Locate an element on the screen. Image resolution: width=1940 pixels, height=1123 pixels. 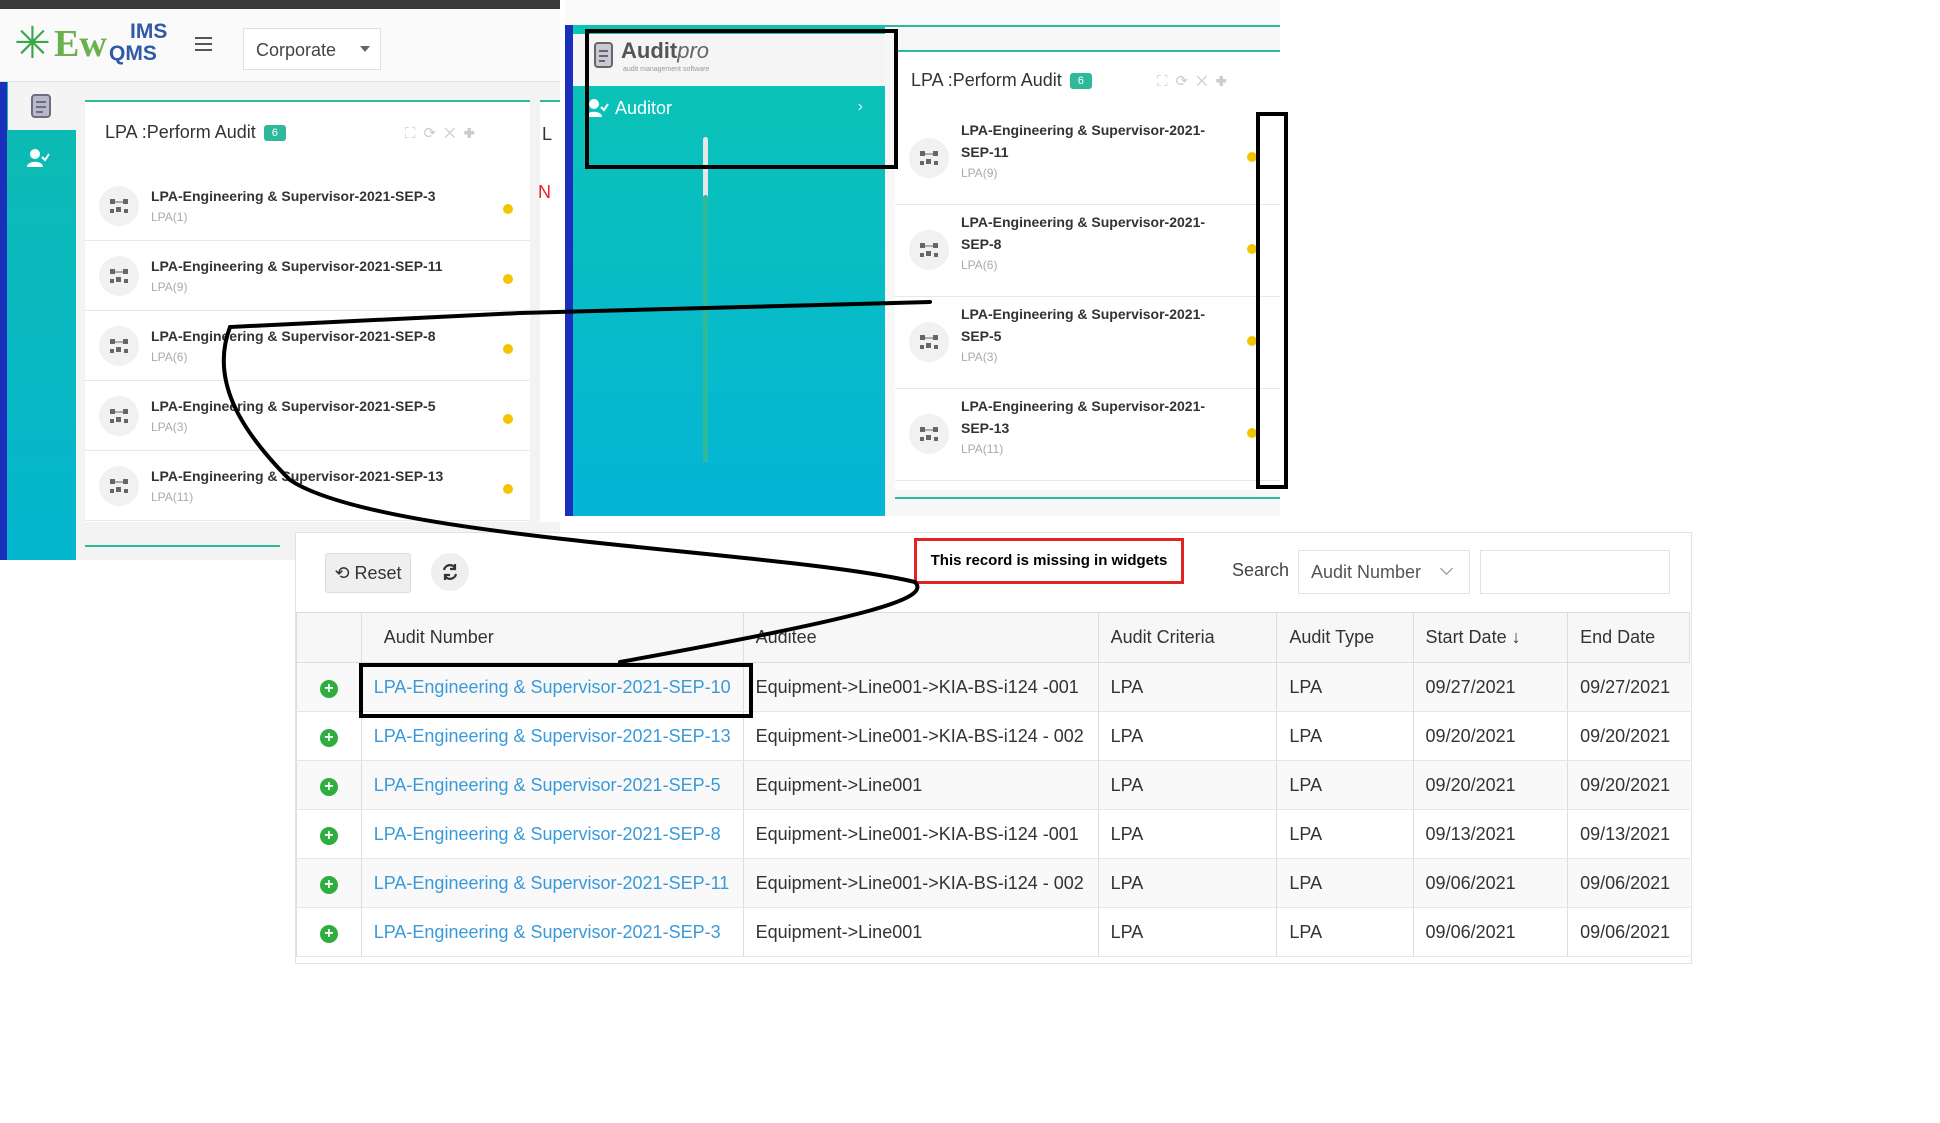
second-widget-red-fragment: N is located at coordinates (544, 192).